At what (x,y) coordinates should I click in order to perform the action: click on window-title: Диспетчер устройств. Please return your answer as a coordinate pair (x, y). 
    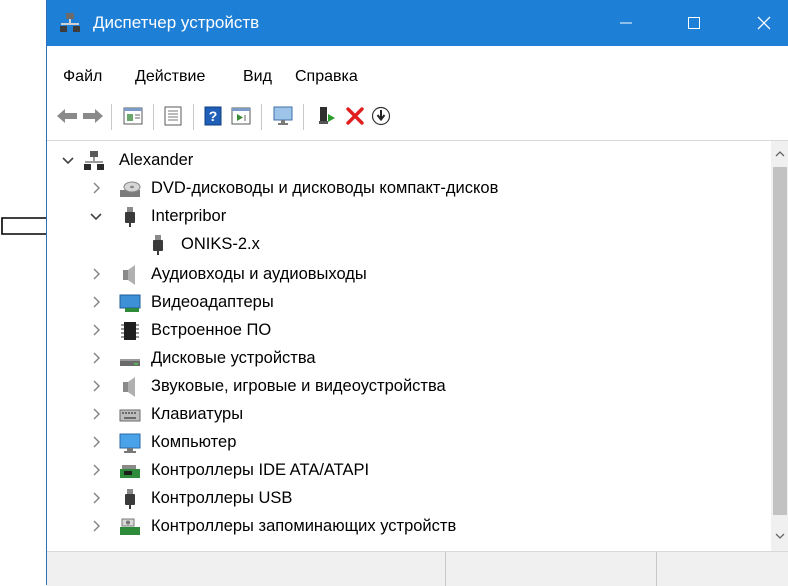
    Looking at the image, I should click on (176, 22).